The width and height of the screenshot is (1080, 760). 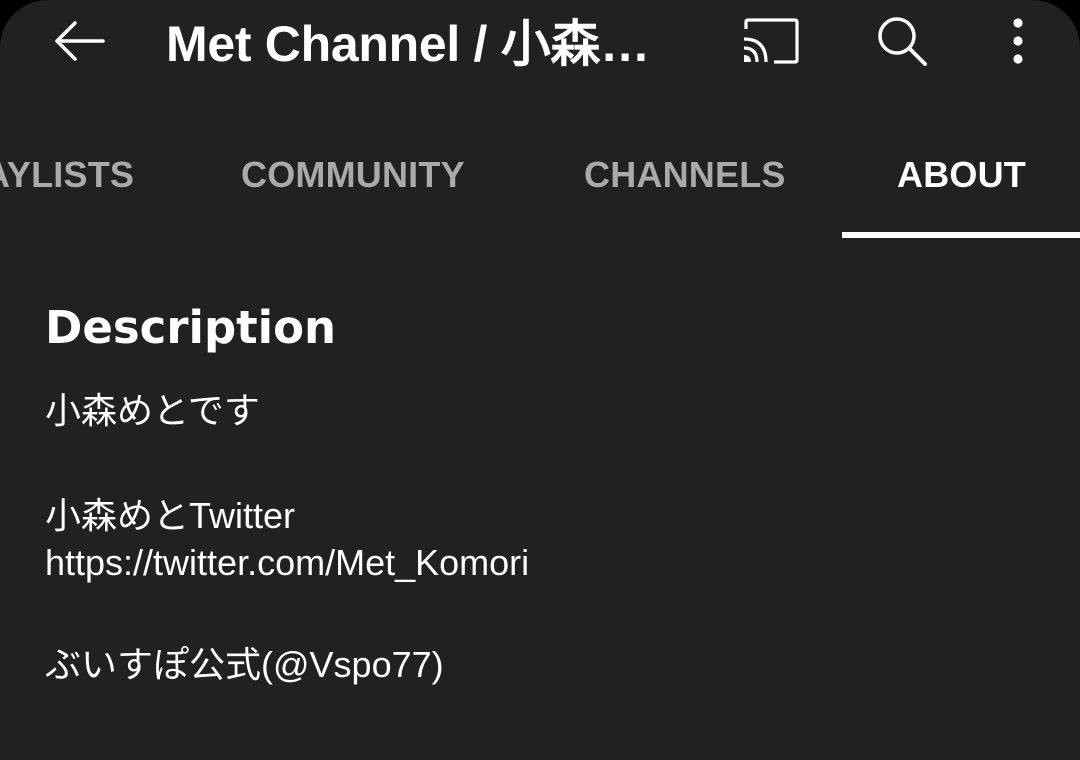 I want to click on arrow-back-icon, so click(x=80, y=41).